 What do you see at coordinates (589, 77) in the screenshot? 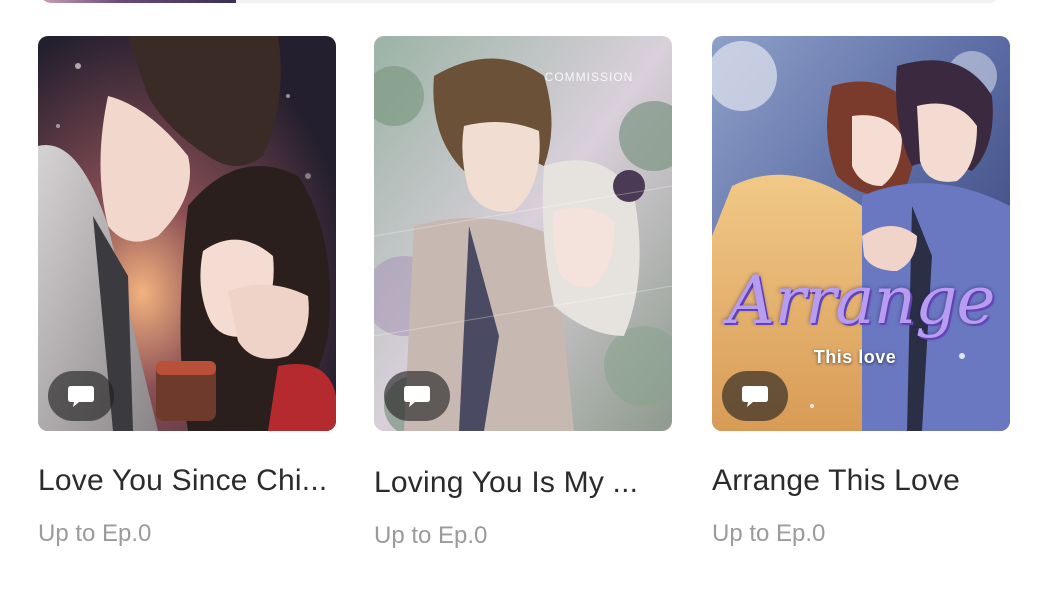
I see `cover-watermark: COMMISSION` at bounding box center [589, 77].